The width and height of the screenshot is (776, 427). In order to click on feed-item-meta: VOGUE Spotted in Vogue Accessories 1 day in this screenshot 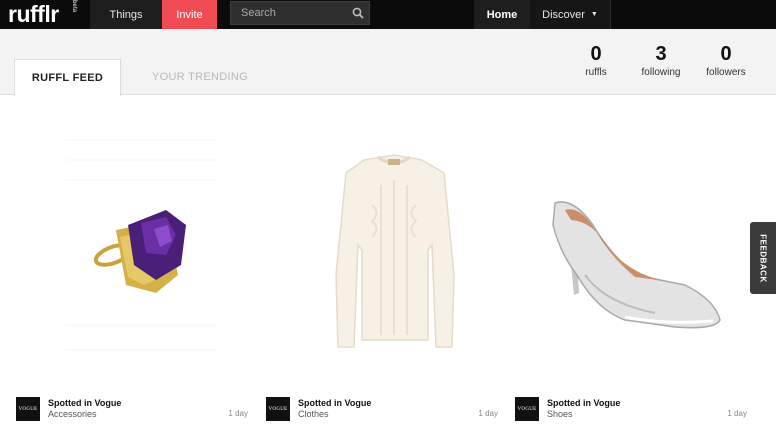, I will do `click(141, 410)`.